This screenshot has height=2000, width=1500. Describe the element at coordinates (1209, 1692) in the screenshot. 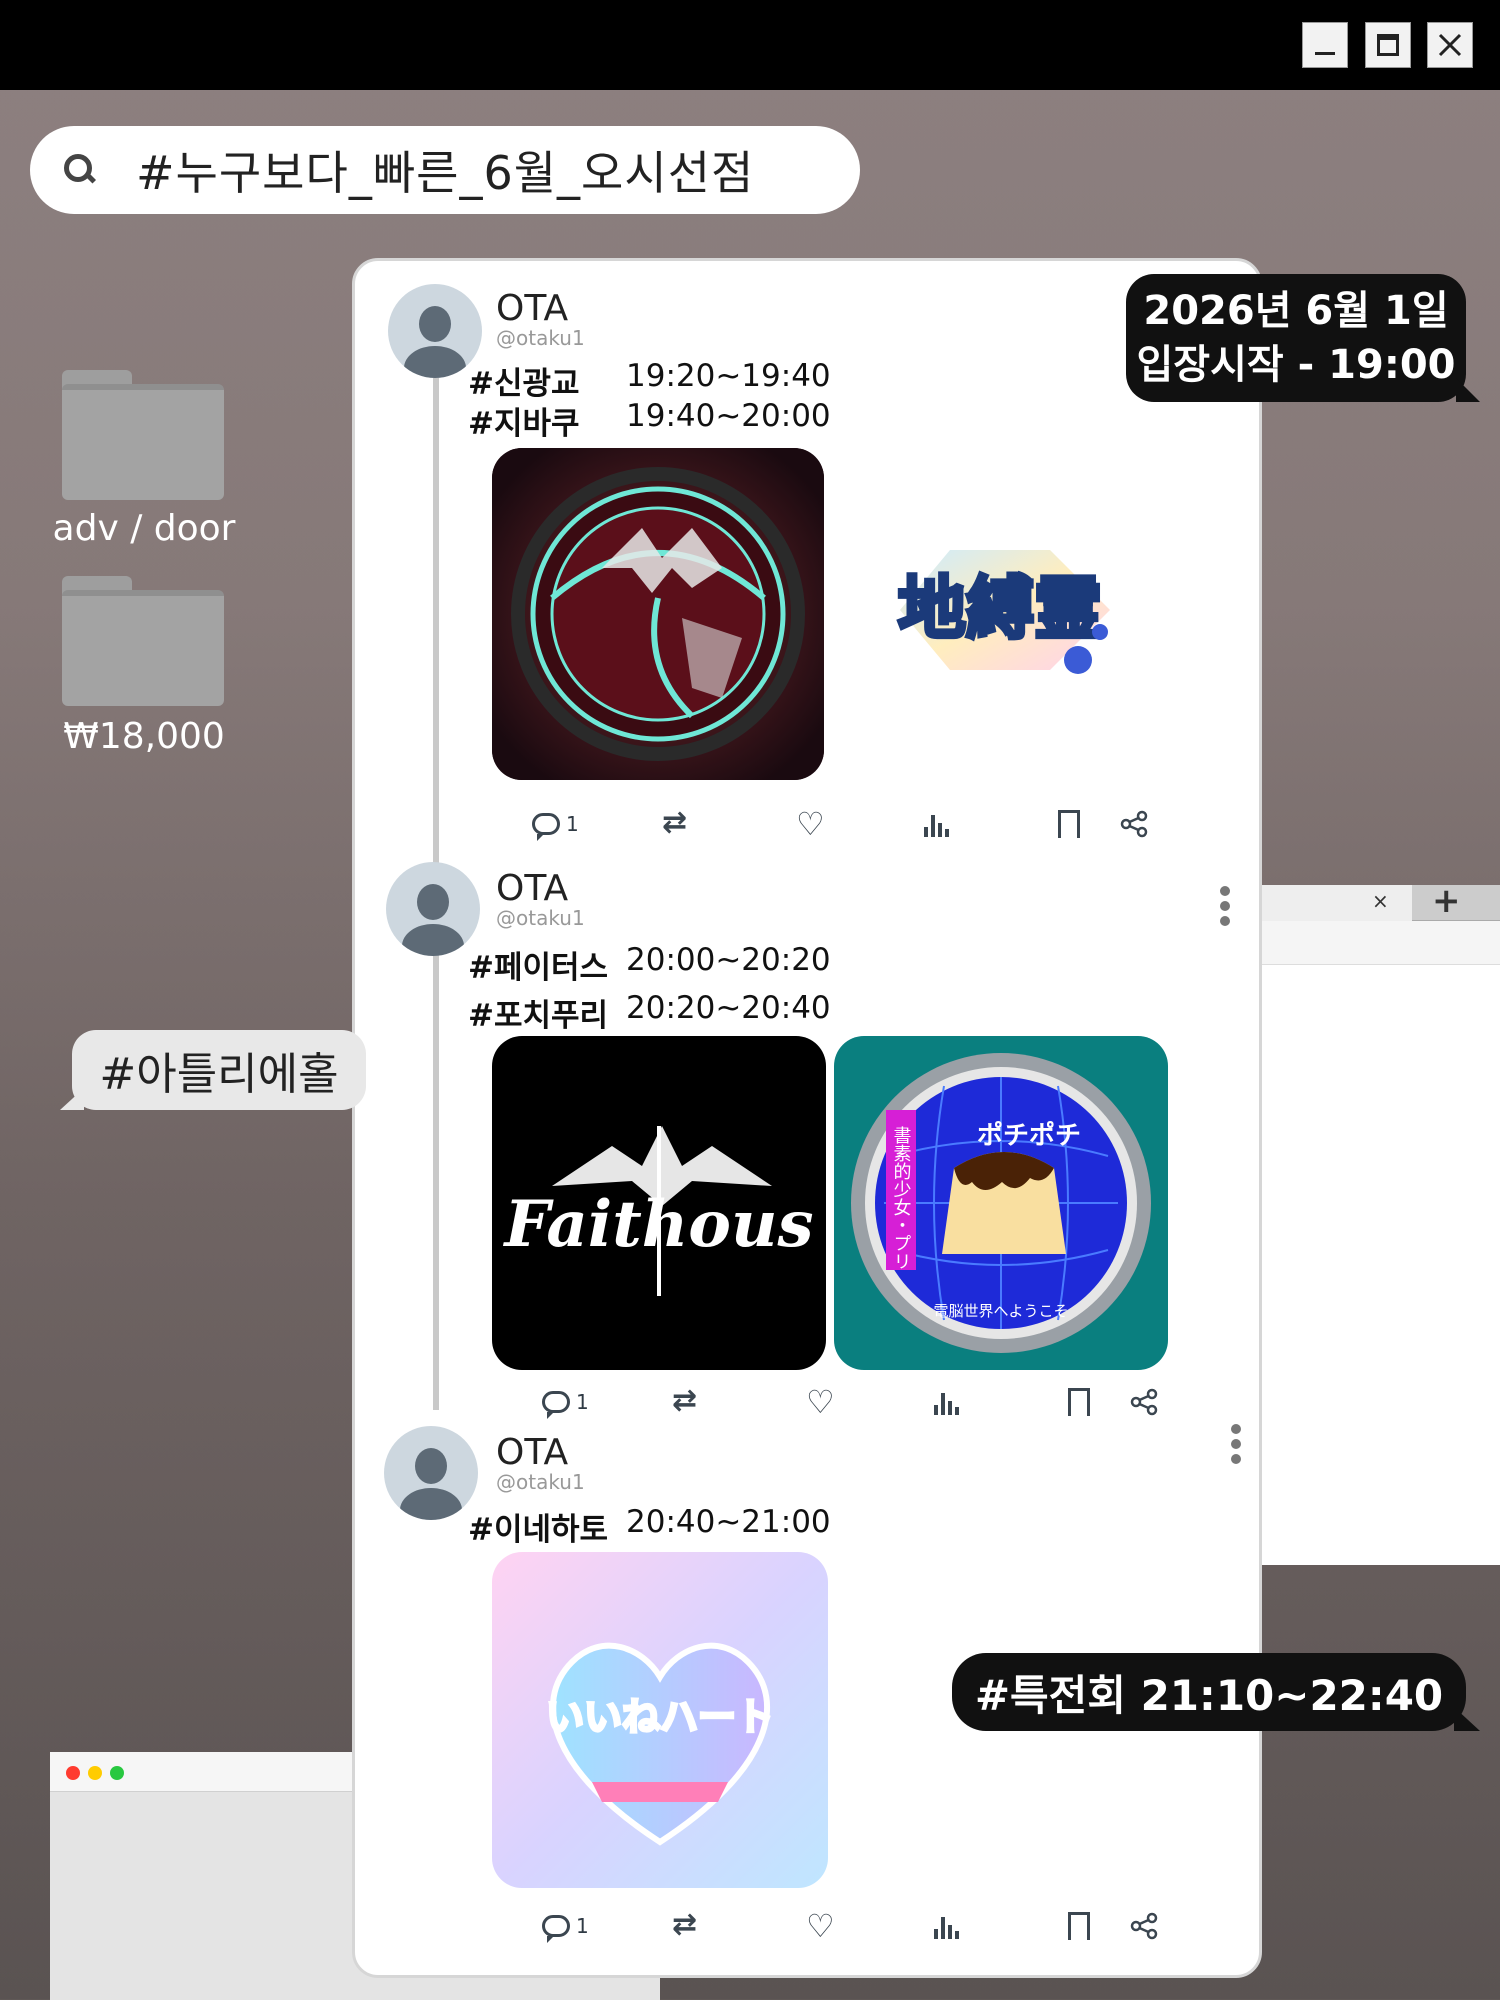

I see `special-event-text: #특전회 21:10~22:40` at that location.